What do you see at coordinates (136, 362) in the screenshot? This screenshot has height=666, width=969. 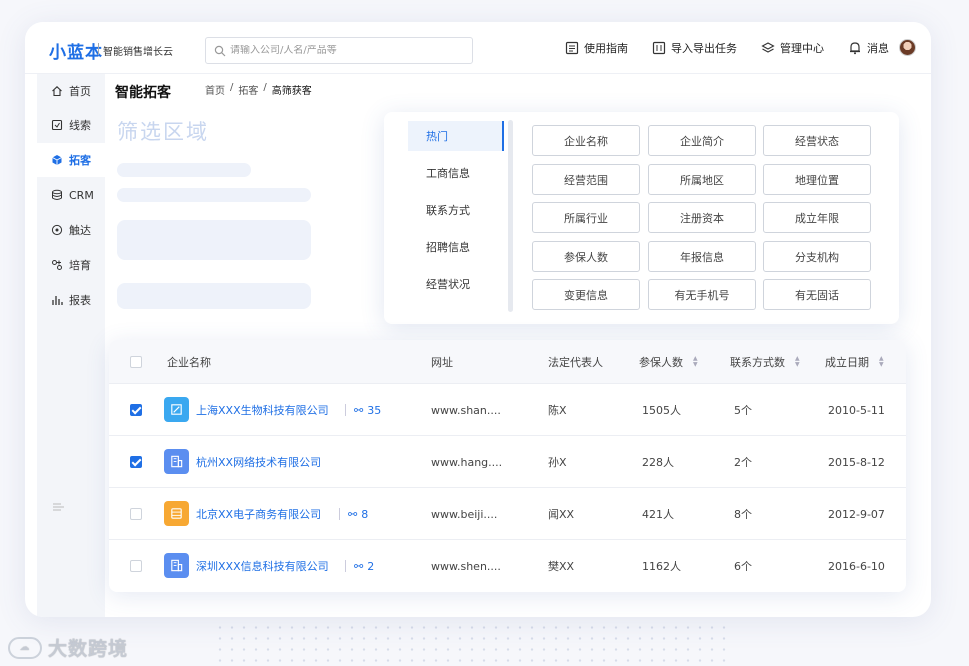 I see `select-all-checkbox` at bounding box center [136, 362].